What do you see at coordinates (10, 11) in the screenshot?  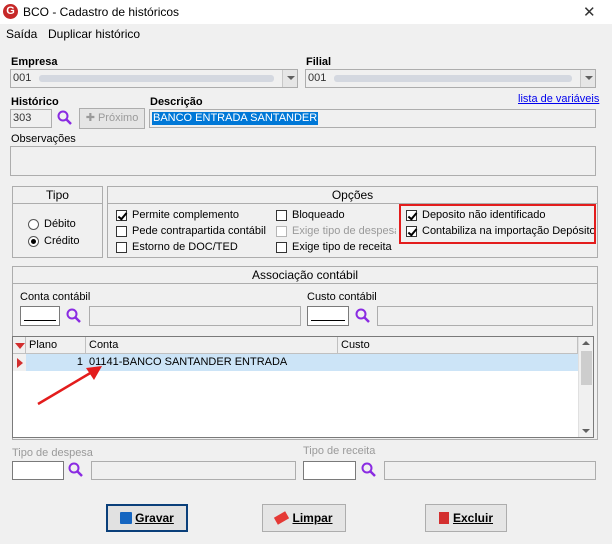 I see `app-logo-icon: G` at bounding box center [10, 11].